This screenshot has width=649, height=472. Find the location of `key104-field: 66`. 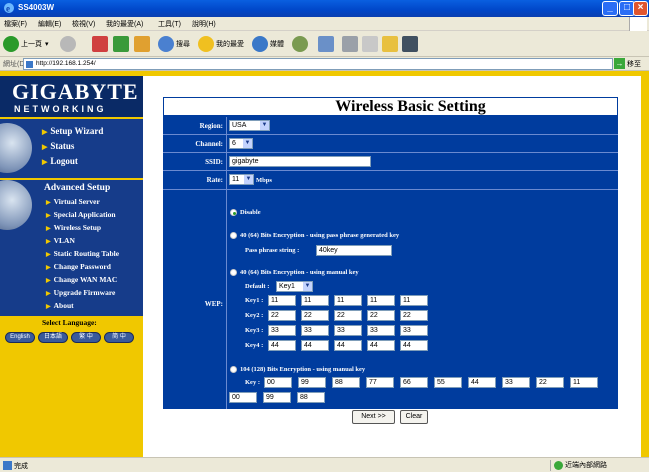

key104-field: 66 is located at coordinates (414, 382).